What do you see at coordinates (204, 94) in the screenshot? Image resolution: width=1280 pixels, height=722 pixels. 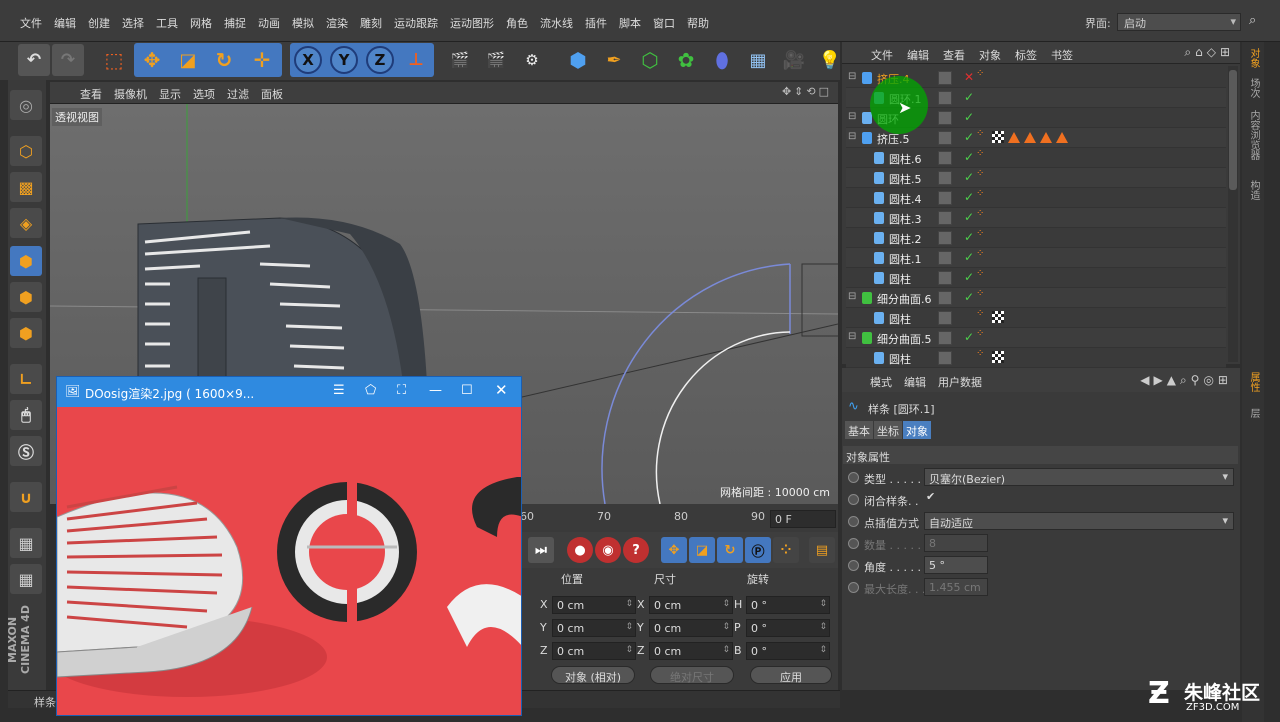 I see `viewport-menu-item-3: 选项` at bounding box center [204, 94].